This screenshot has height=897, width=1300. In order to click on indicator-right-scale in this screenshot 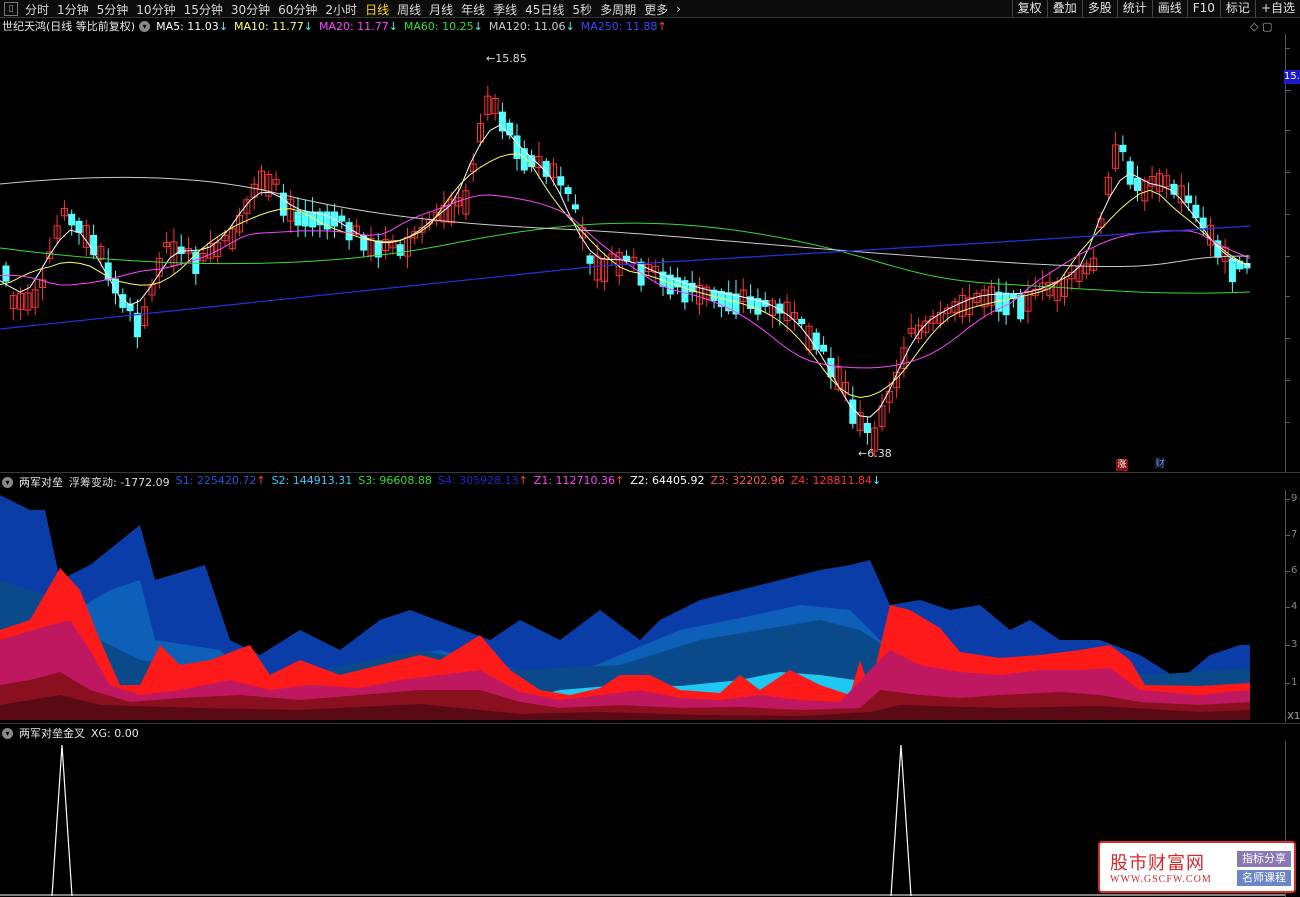, I will do `click(1285, 606)`.